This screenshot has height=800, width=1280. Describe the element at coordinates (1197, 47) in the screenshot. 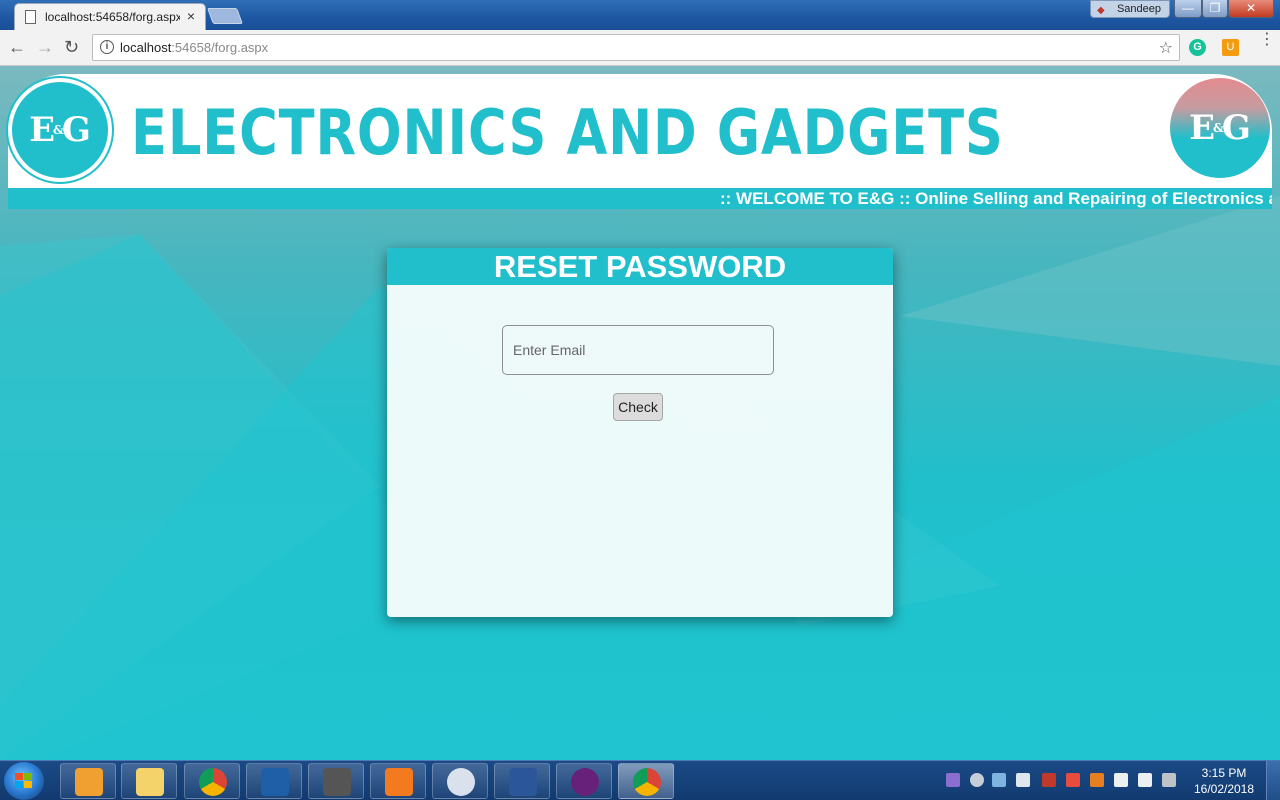

I see `grammarly-extension-icon: G` at that location.